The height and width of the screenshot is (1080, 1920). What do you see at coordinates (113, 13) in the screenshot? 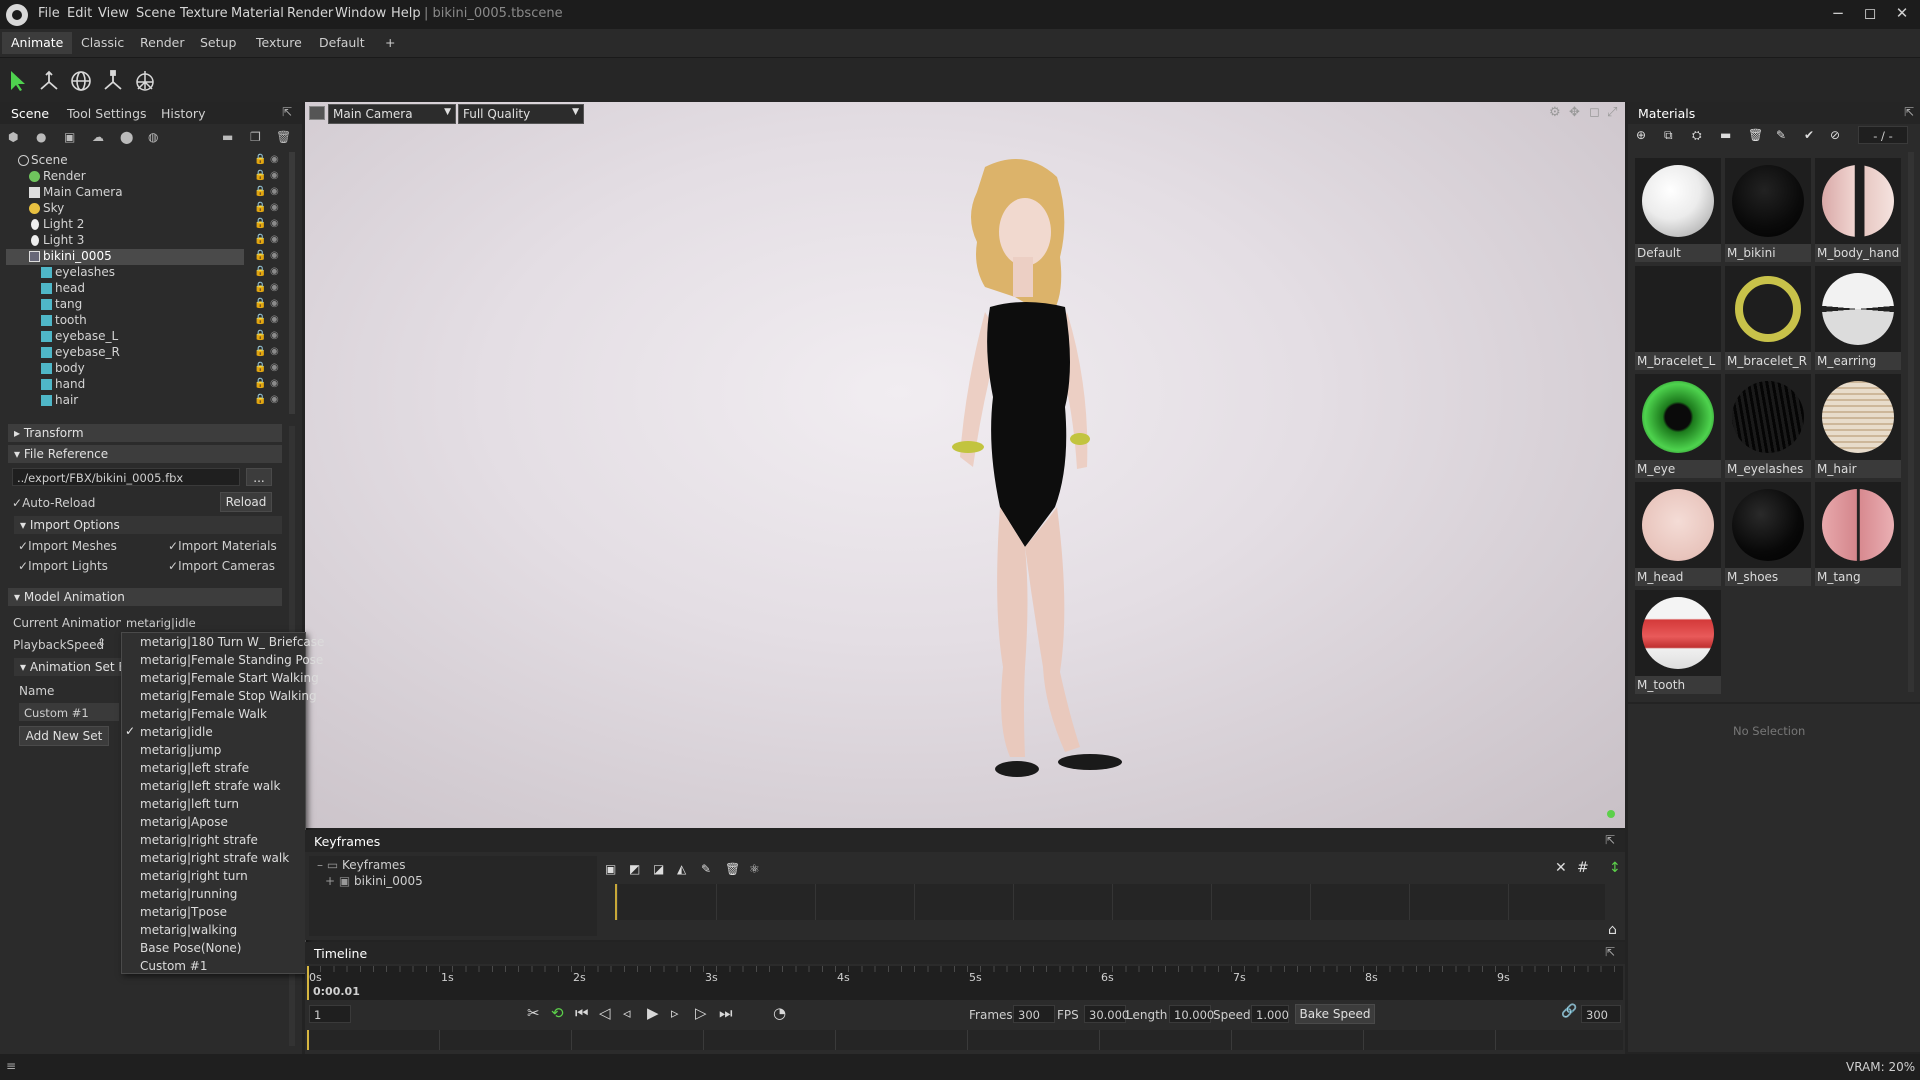
I see `menu-view: View` at bounding box center [113, 13].